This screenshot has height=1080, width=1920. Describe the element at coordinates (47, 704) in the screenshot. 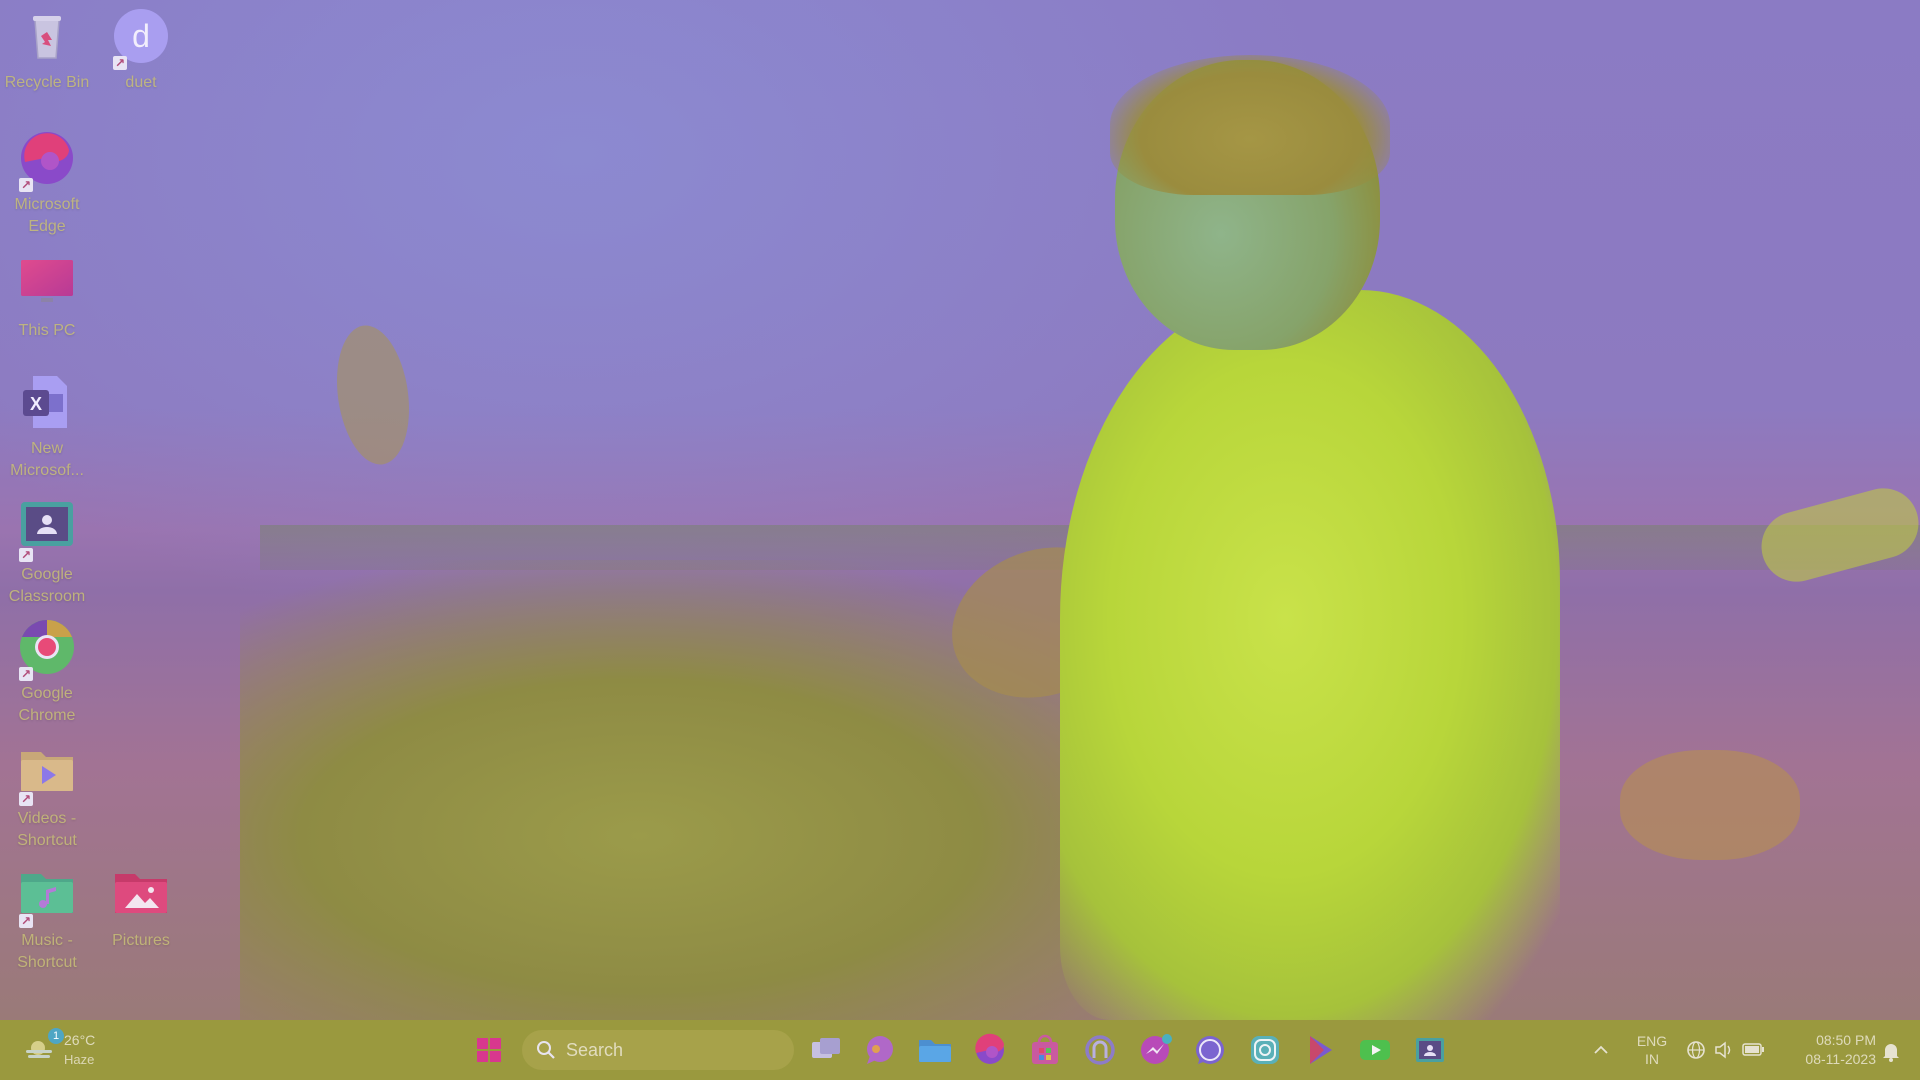

I see `desktop-icon-label: Google Chrome` at that location.